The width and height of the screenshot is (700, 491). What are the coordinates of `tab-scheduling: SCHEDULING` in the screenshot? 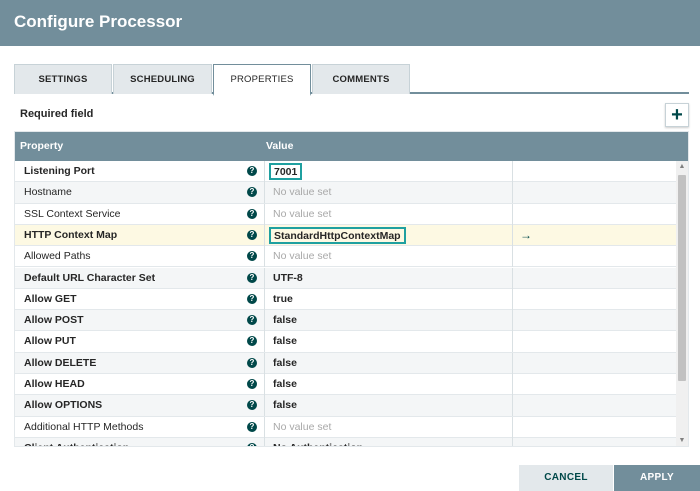 It's located at (162, 79).